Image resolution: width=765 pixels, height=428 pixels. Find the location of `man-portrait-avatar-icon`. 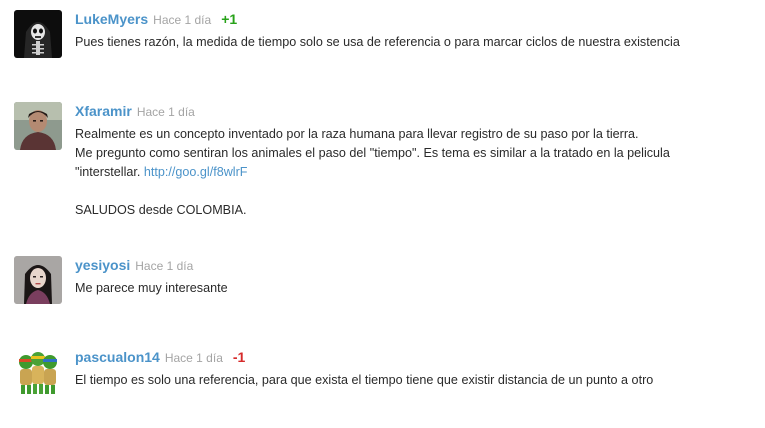

man-portrait-avatar-icon is located at coordinates (38, 126).